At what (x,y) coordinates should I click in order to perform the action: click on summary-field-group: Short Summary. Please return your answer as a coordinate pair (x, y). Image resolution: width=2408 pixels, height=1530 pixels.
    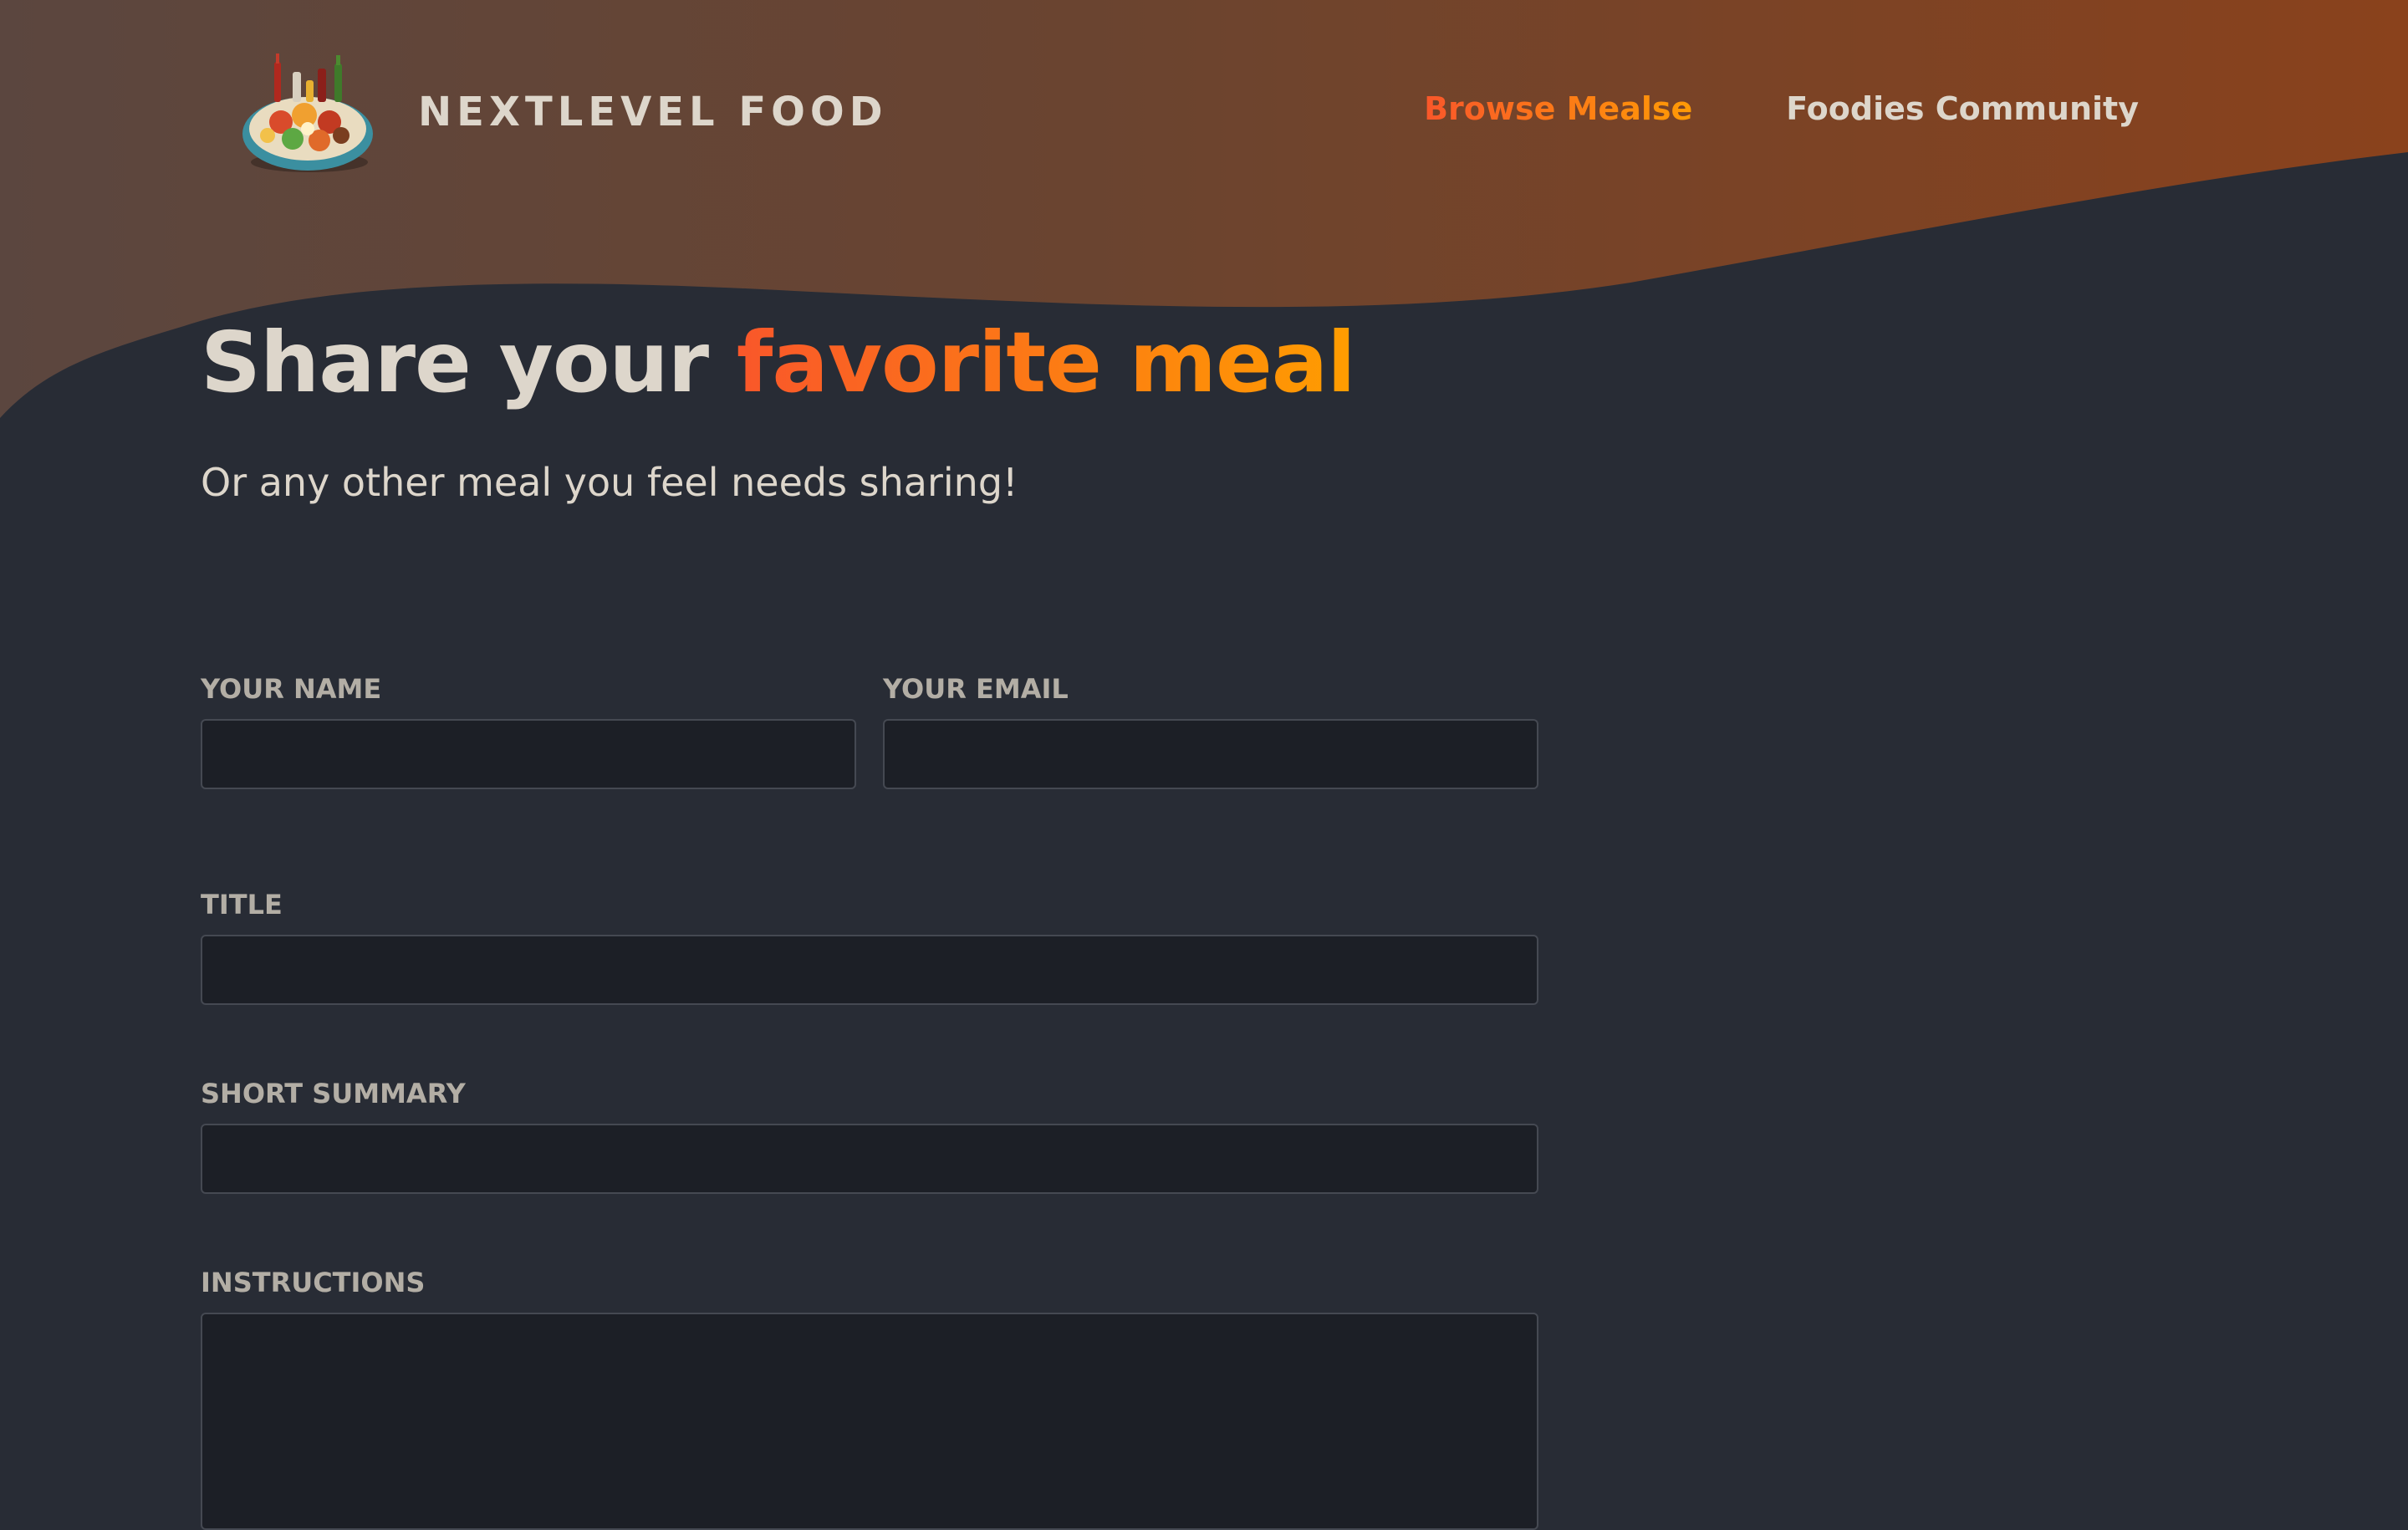
    Looking at the image, I should click on (869, 1135).